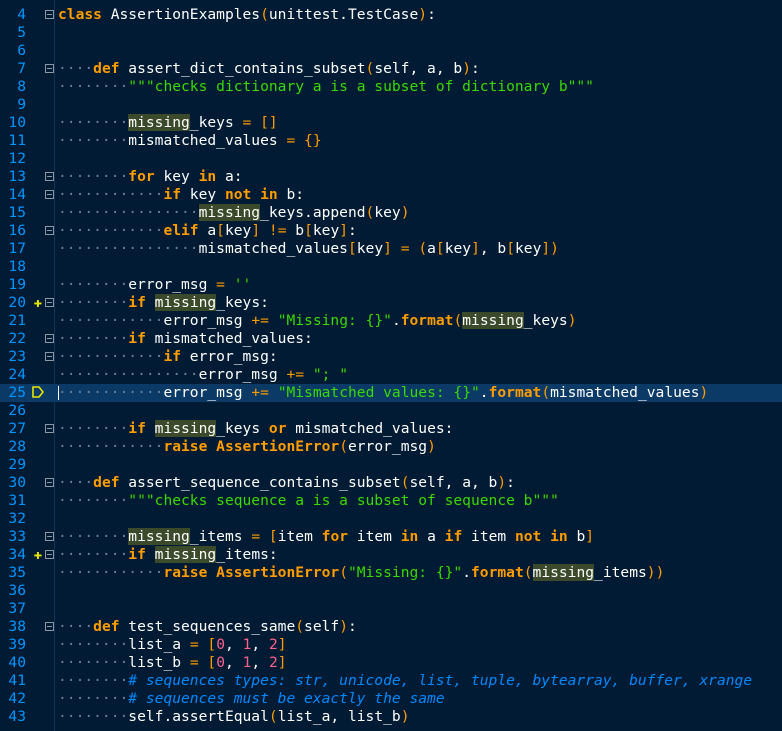 The width and height of the screenshot is (782, 731). Describe the element at coordinates (17, 608) in the screenshot. I see `line-number: 37` at that location.